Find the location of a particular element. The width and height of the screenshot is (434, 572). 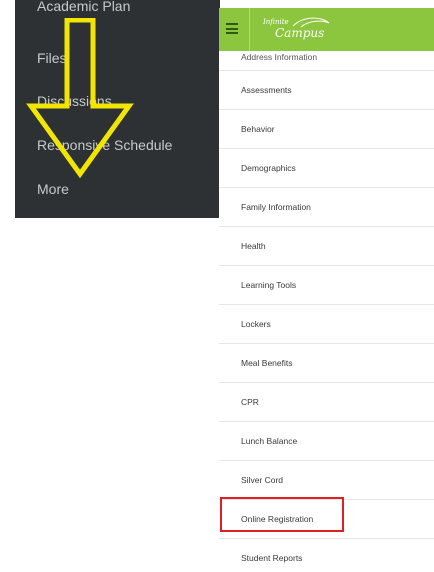

menu-item-label: Address Information is located at coordinates (279, 57).